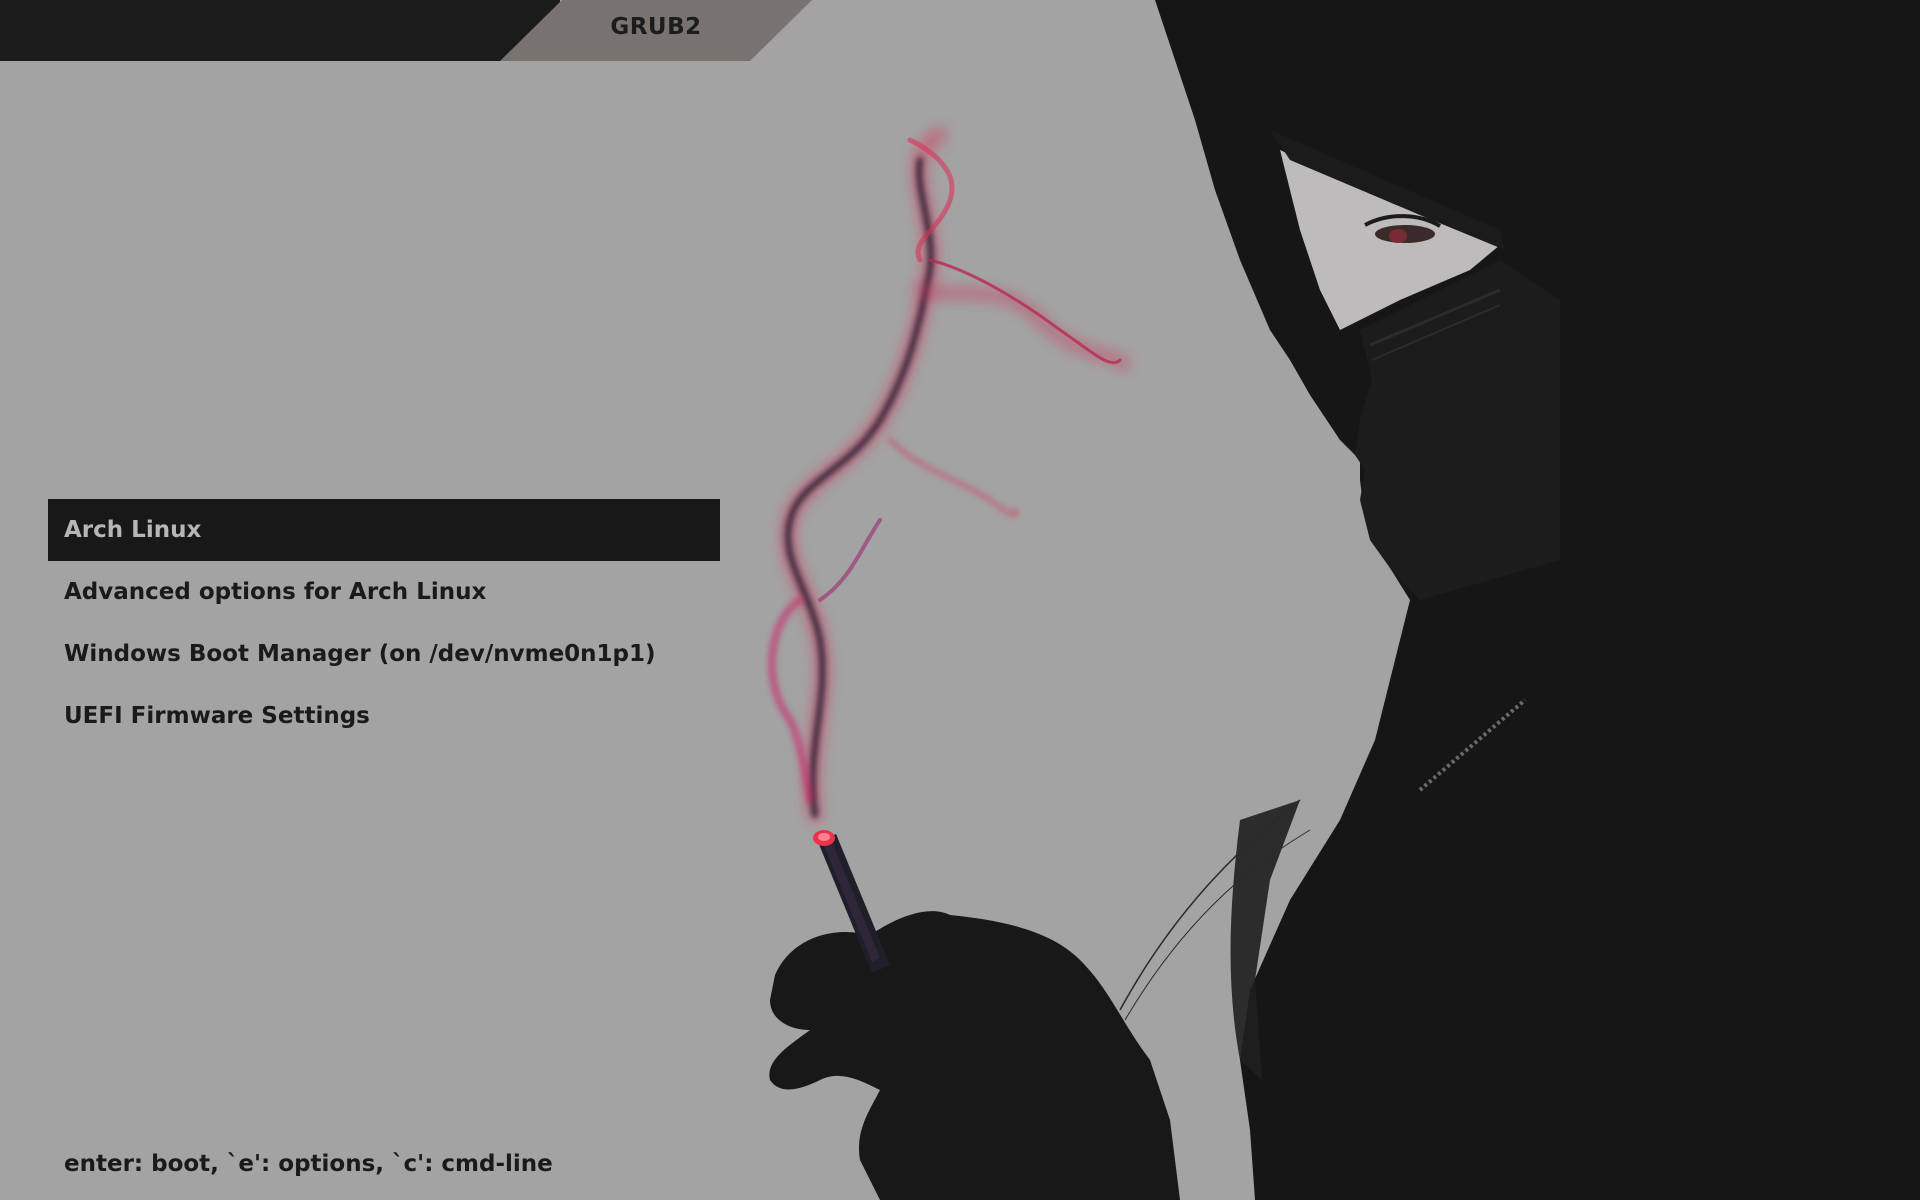  I want to click on boot-entry-advanced-options: Advanced options for Arch Linux, so click(384, 592).